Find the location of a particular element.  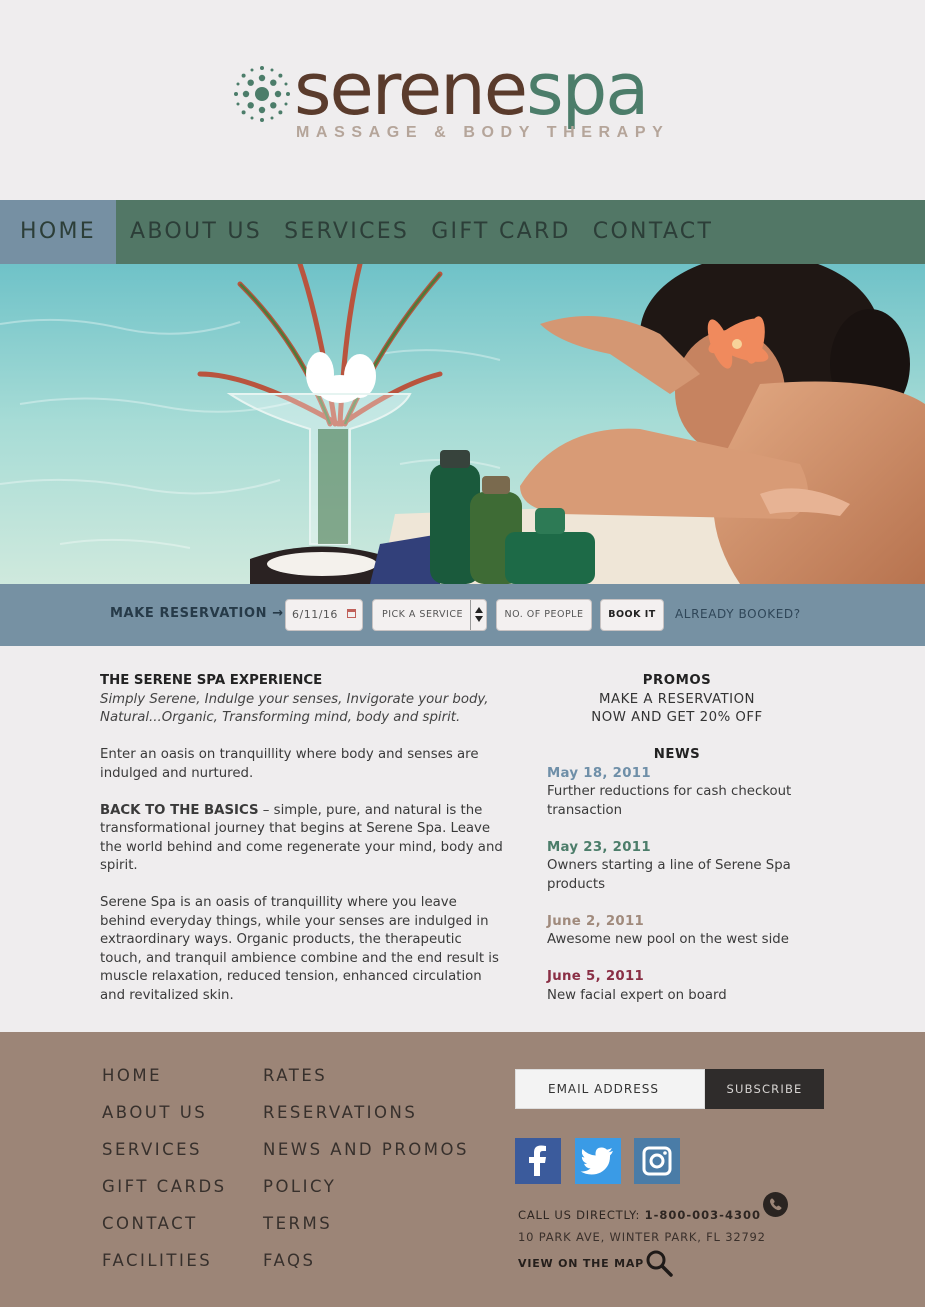

footer-link-terms: TERMS is located at coordinates (366, 1232).